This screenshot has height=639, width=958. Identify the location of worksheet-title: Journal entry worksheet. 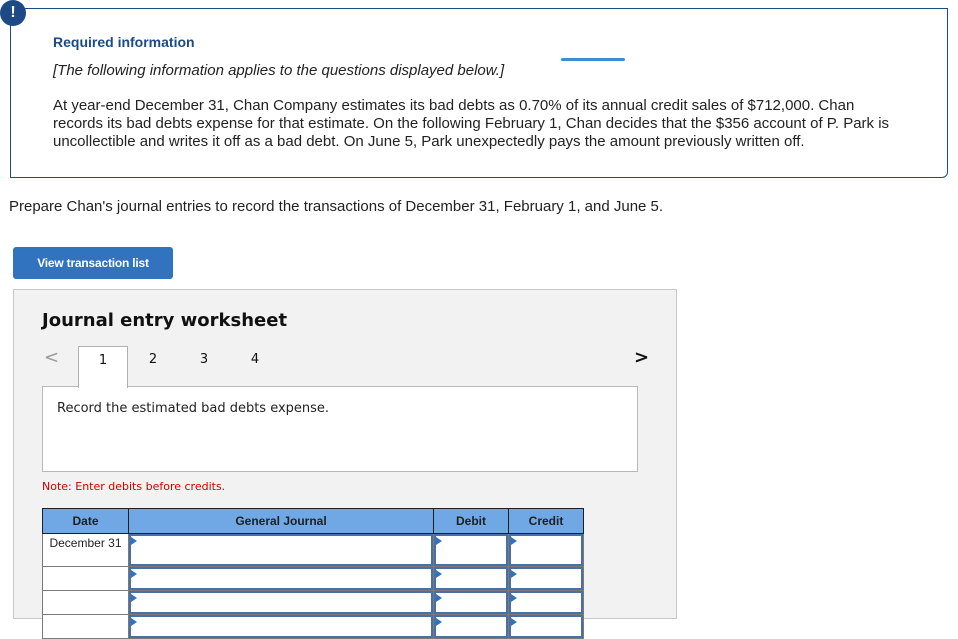
(165, 320).